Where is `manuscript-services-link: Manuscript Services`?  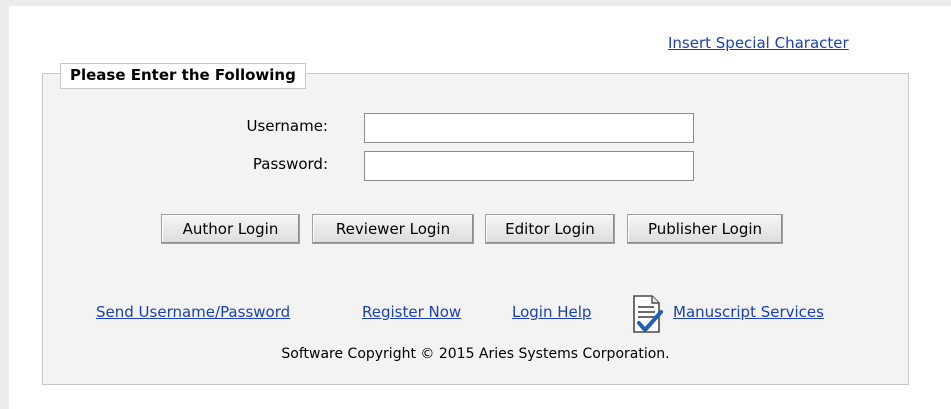
manuscript-services-link: Manuscript Services is located at coordinates (748, 312).